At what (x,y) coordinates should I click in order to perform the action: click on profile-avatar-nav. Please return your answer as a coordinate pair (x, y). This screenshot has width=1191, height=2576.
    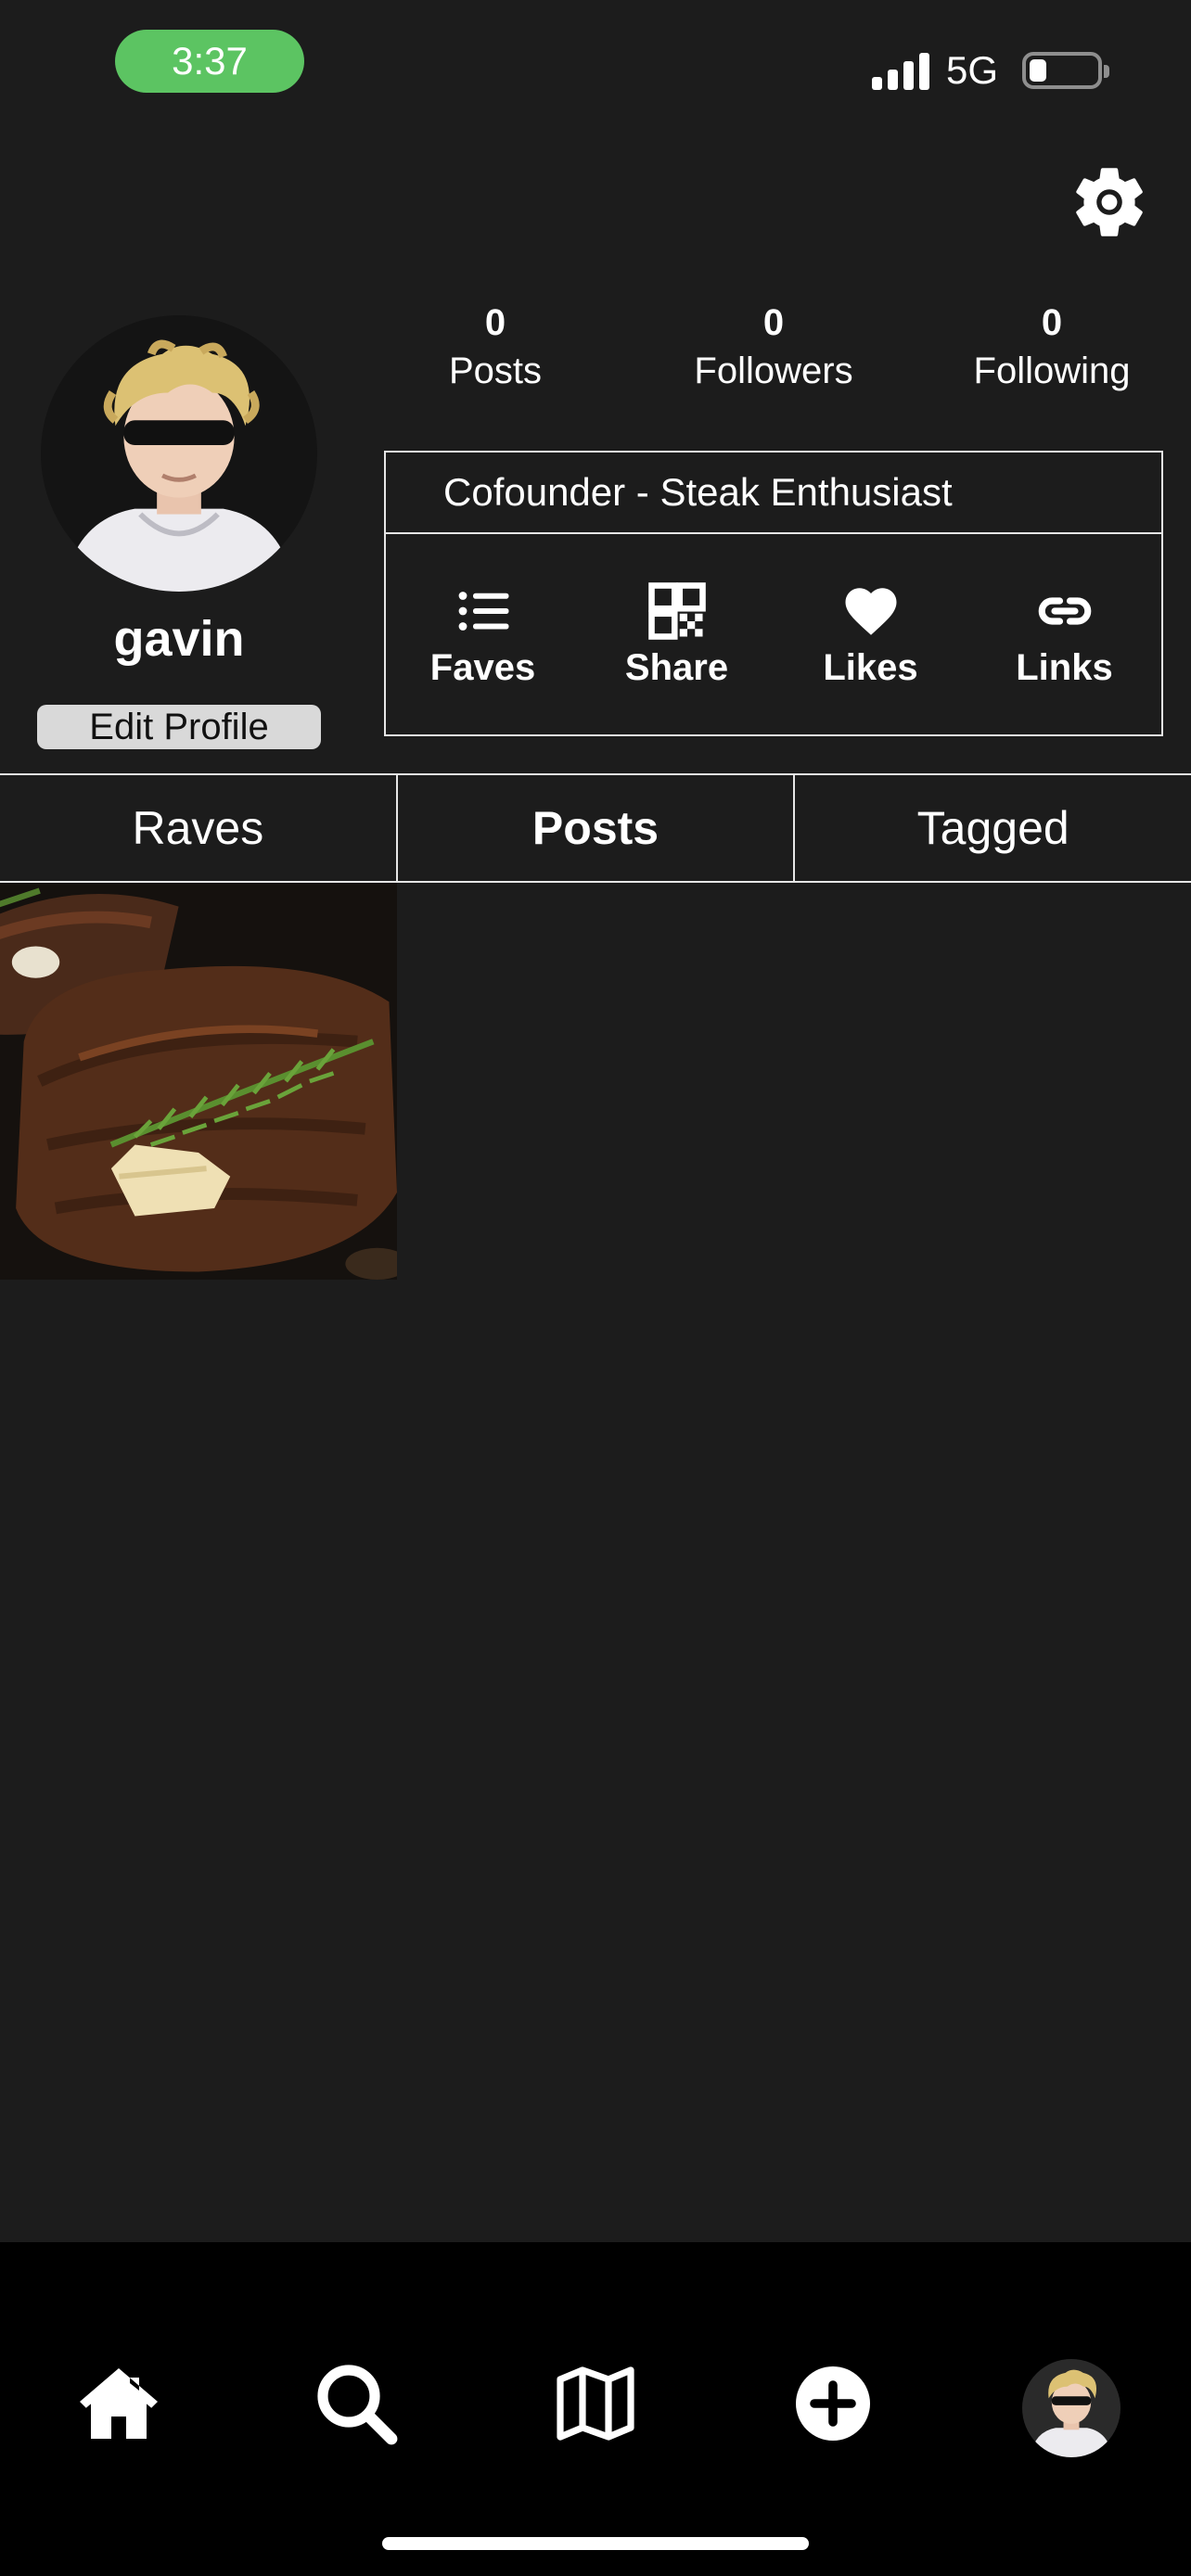
    Looking at the image, I should click on (1071, 2408).